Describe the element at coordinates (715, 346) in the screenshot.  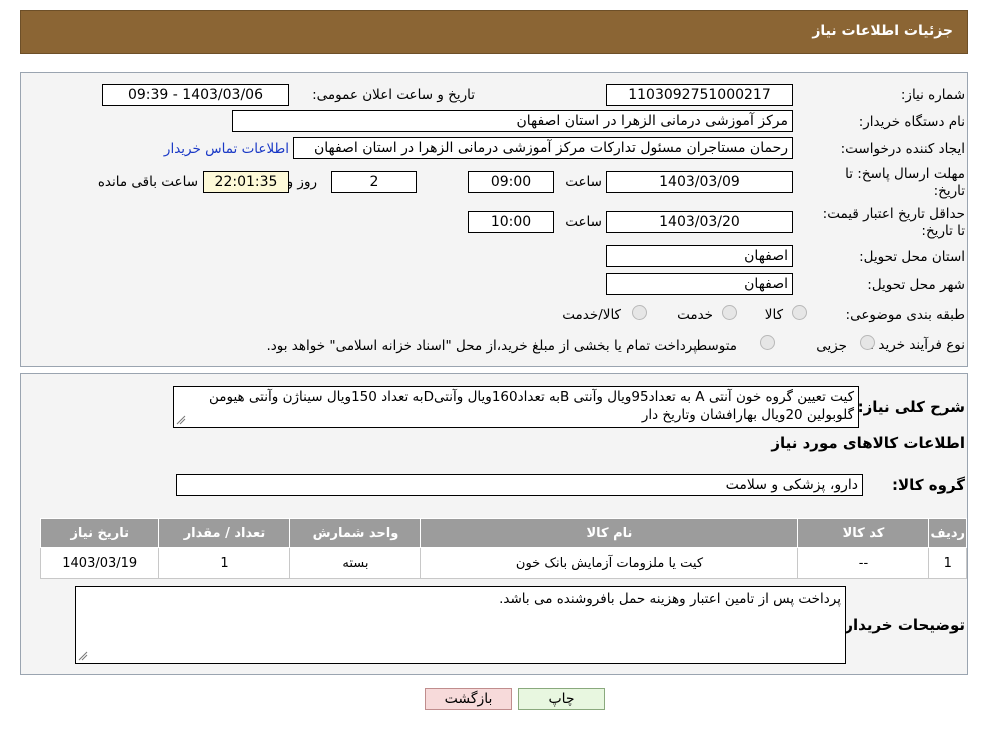
I see `process-option-medium: متوسط` at that location.